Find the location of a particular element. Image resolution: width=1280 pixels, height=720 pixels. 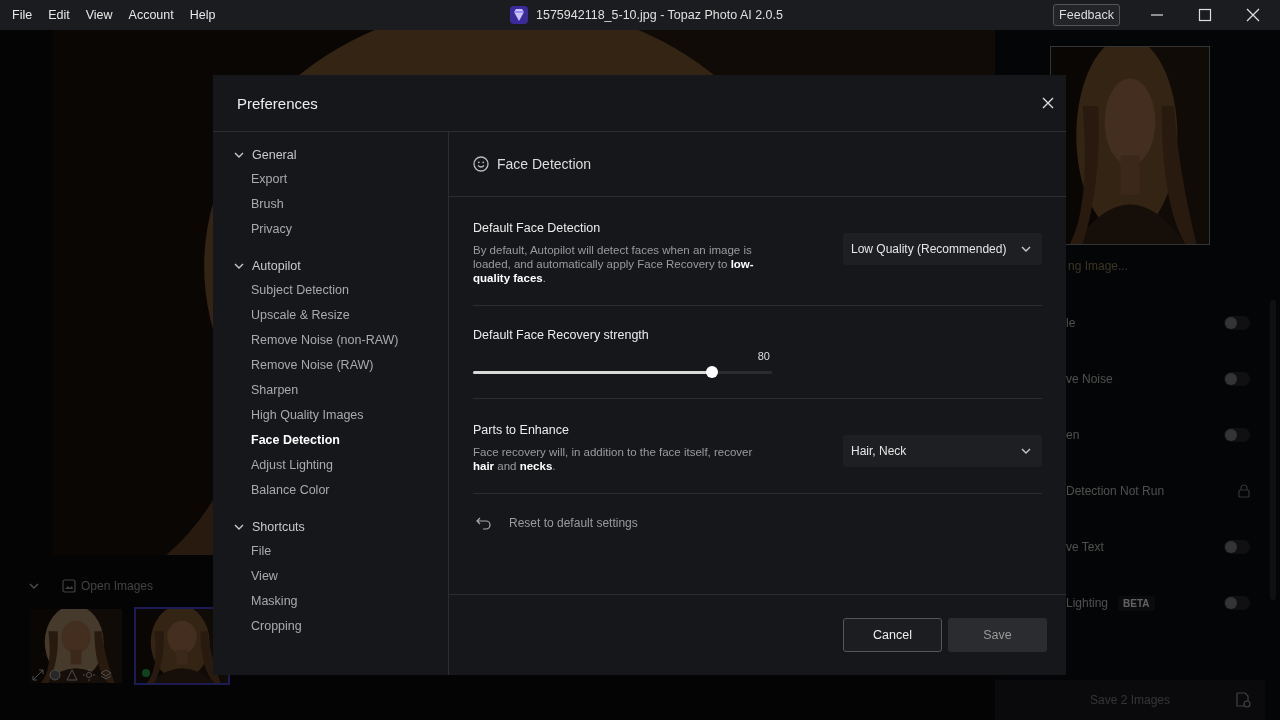

menu-item: Edit is located at coordinates (59, 15).